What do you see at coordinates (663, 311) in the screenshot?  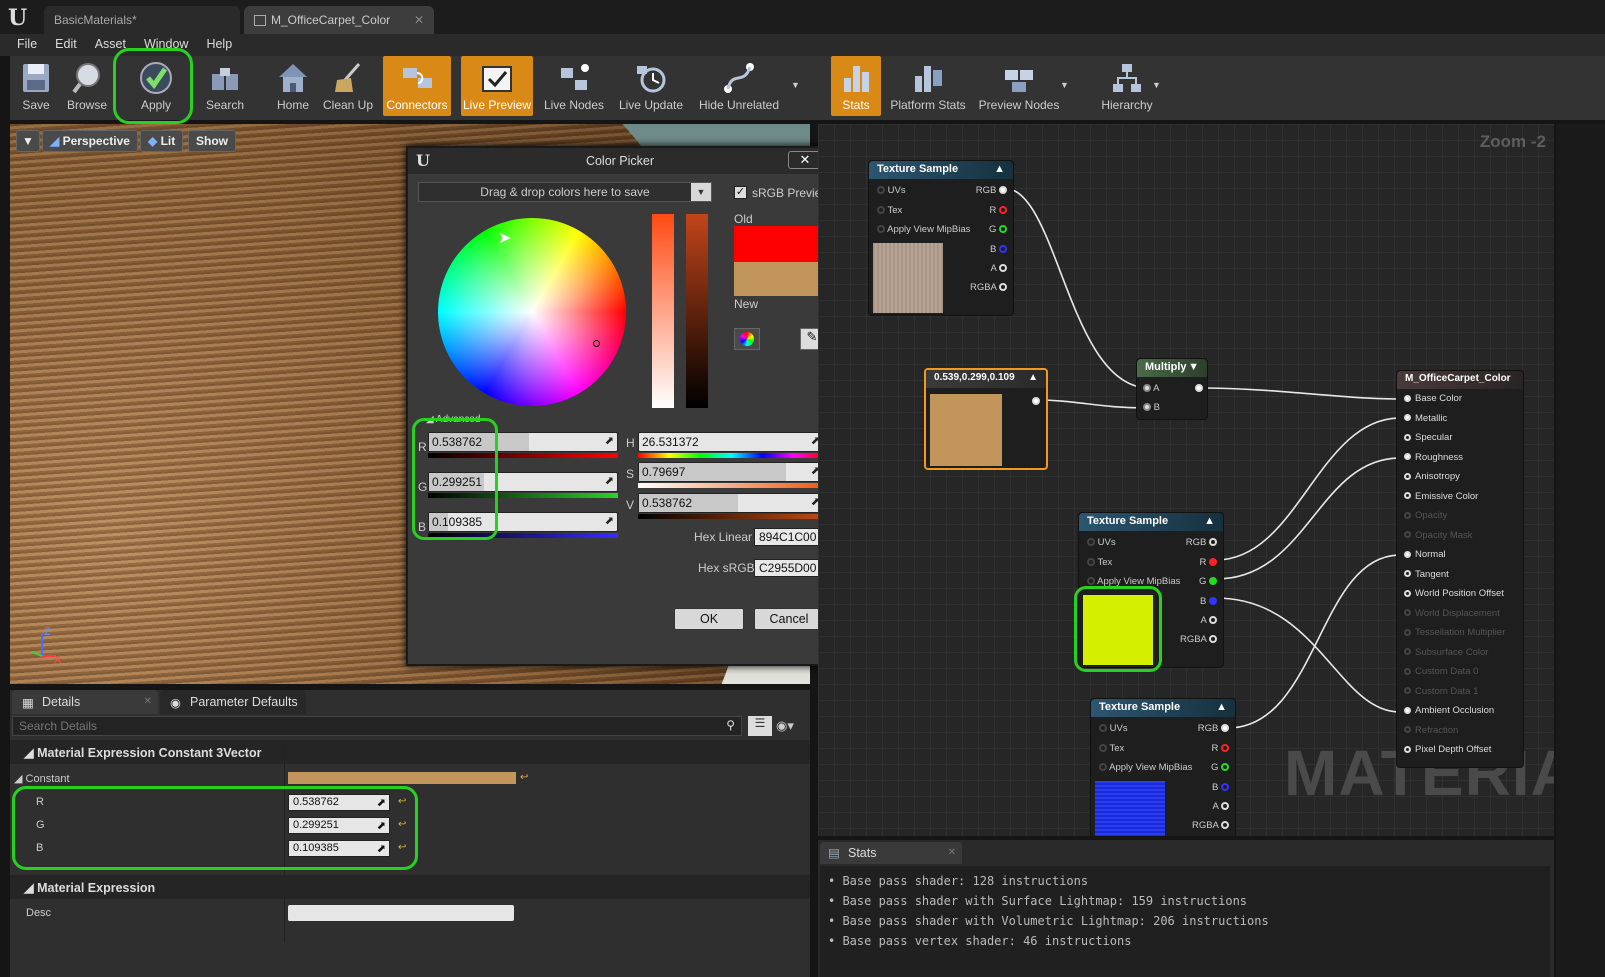 I see `saturation-slider` at bounding box center [663, 311].